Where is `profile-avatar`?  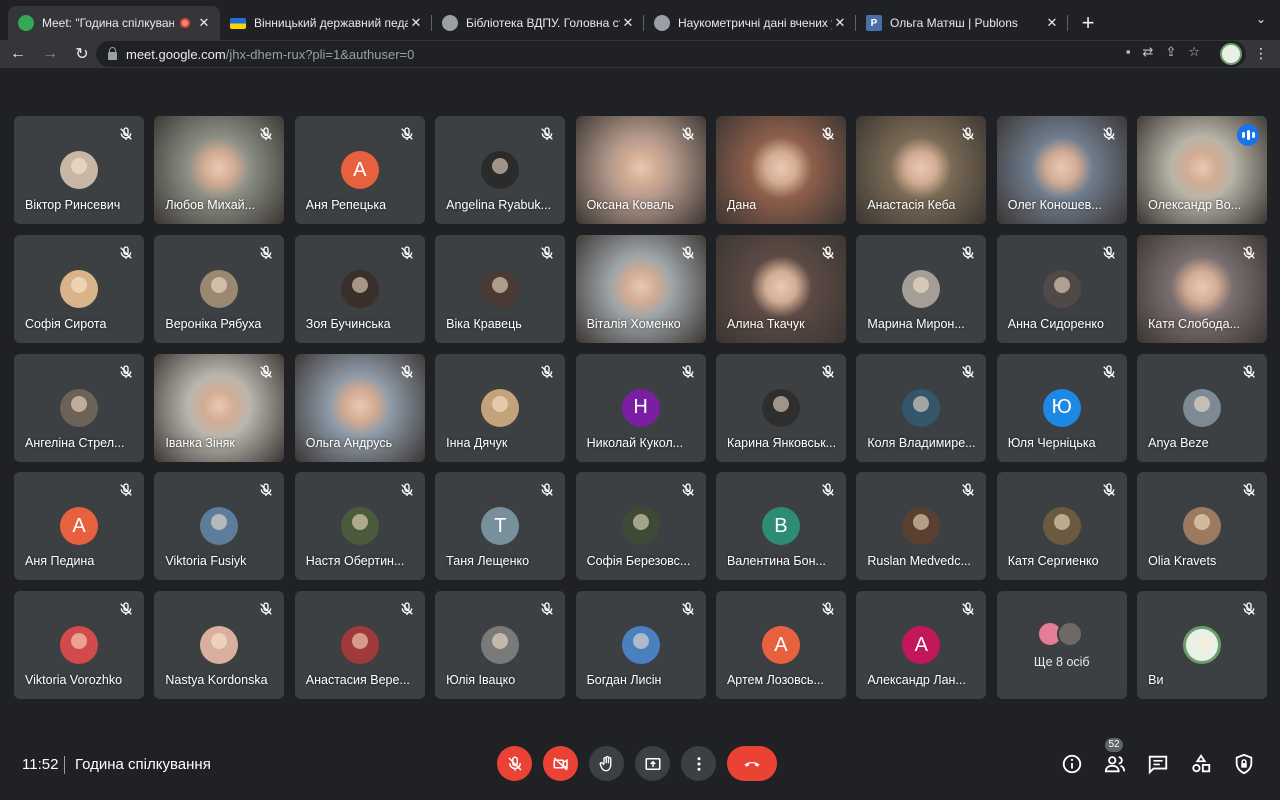 profile-avatar is located at coordinates (1231, 54).